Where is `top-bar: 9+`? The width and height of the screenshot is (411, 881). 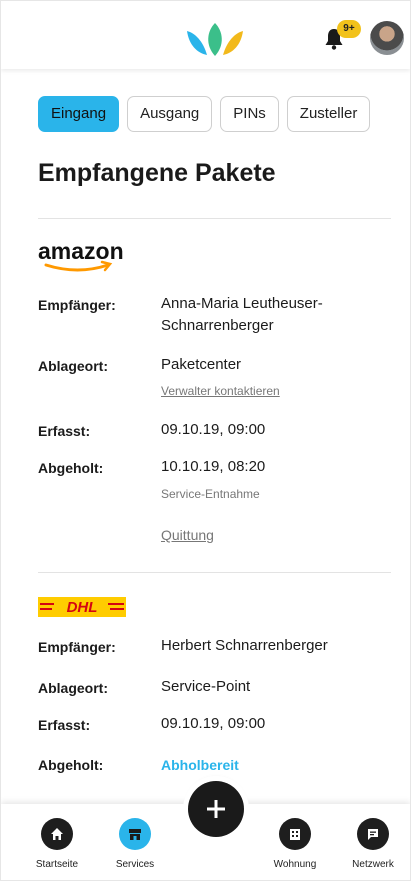 top-bar: 9+ is located at coordinates (205, 35).